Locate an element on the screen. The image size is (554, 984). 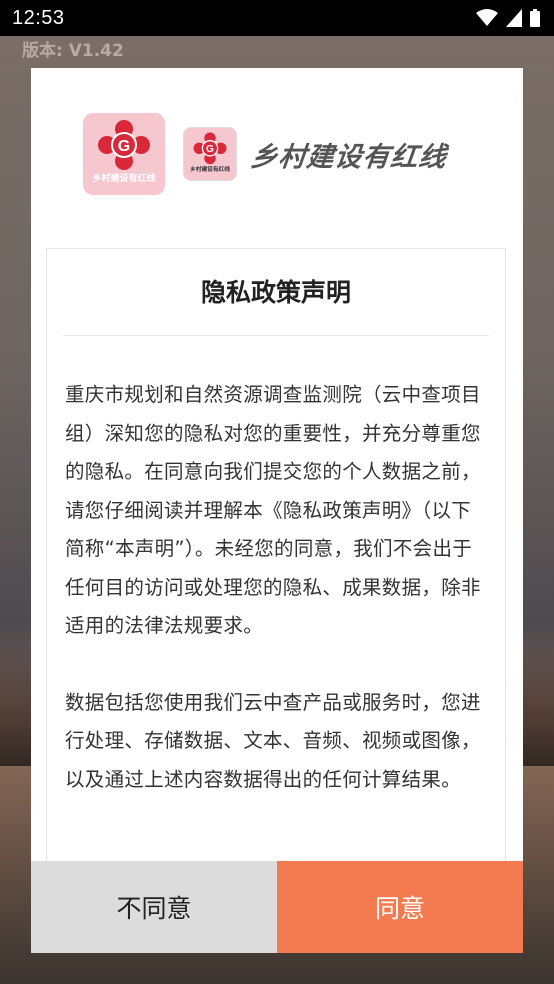
disagree-button: 不同意 is located at coordinates (154, 907).